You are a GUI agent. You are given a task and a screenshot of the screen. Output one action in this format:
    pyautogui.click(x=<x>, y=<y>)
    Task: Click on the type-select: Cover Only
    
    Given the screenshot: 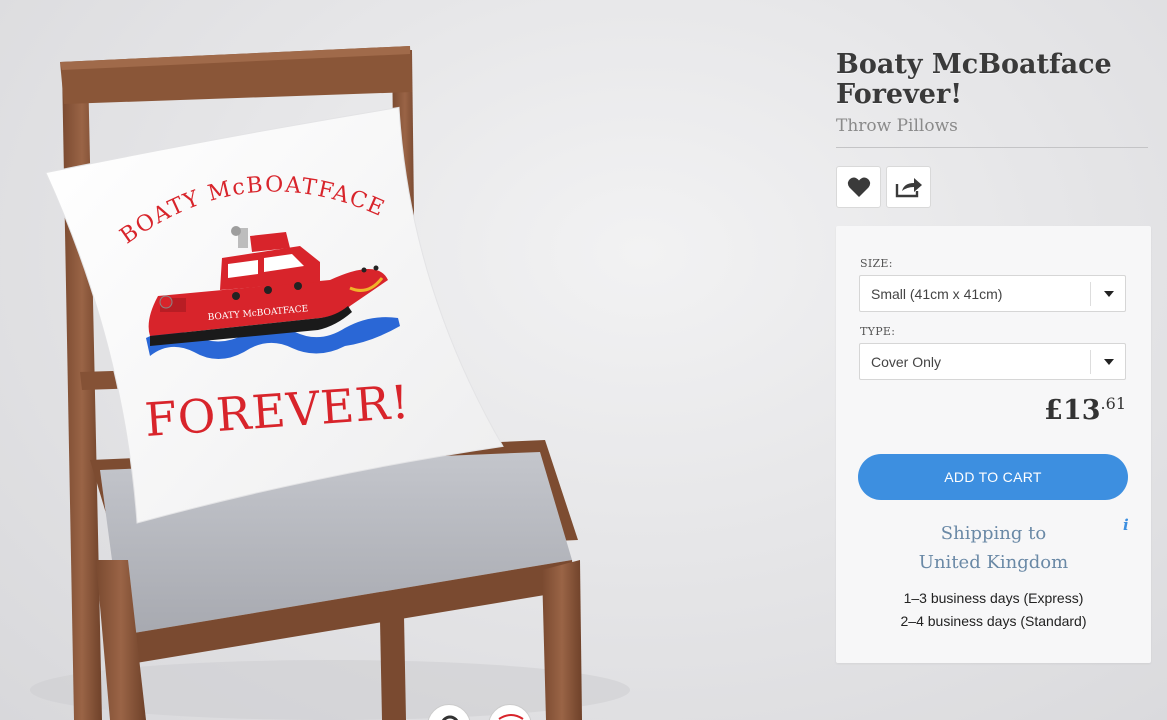 What is the action you would take?
    pyautogui.click(x=992, y=361)
    